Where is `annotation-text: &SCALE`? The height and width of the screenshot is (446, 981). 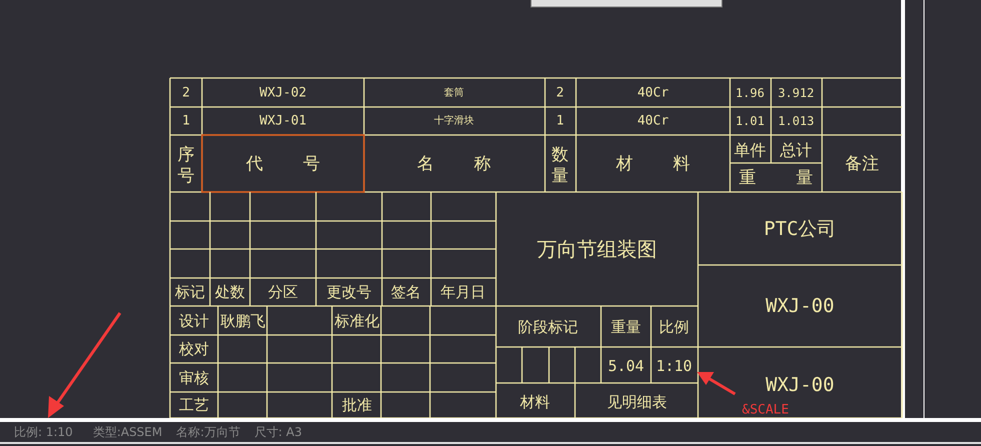
annotation-text: &SCALE is located at coordinates (765, 410).